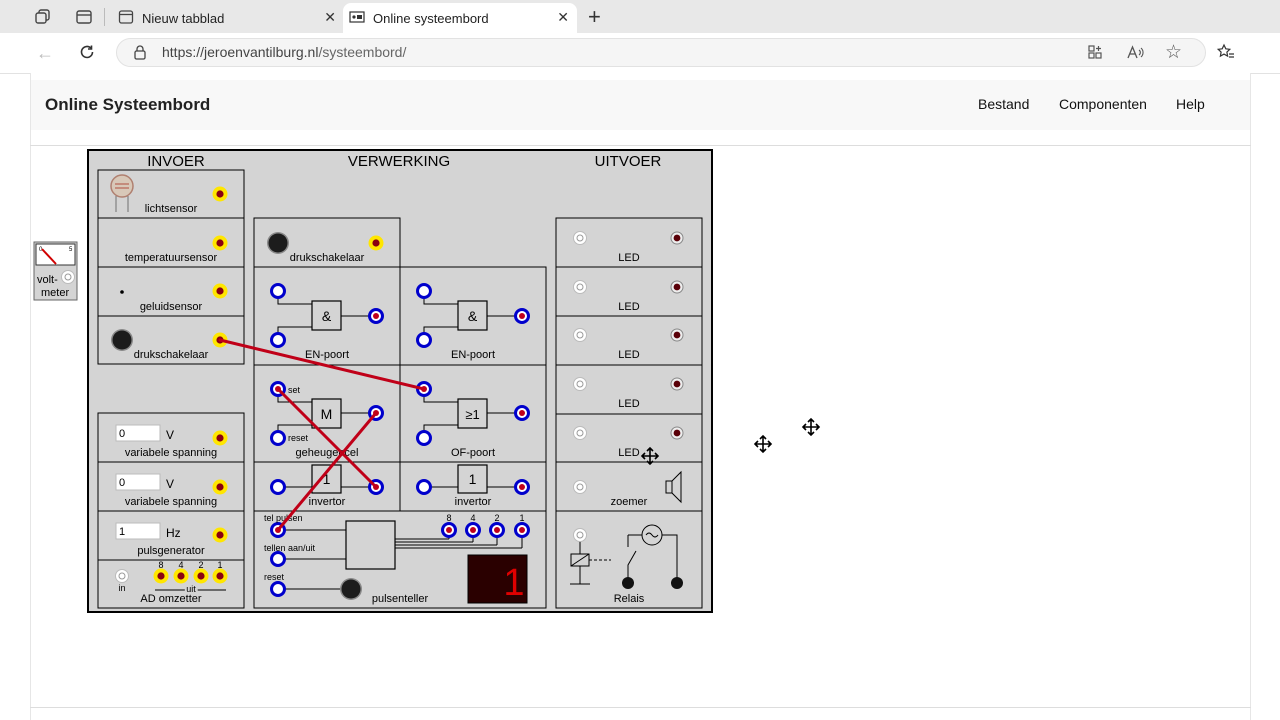  Describe the element at coordinates (220, 291) in the screenshot. I see `geluidsensor-output-socket` at that location.